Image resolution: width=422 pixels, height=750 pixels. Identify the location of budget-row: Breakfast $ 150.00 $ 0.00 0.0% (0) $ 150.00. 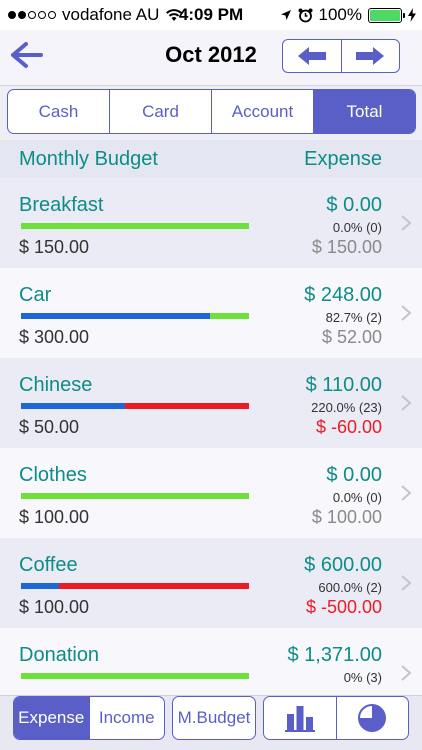
(211, 223).